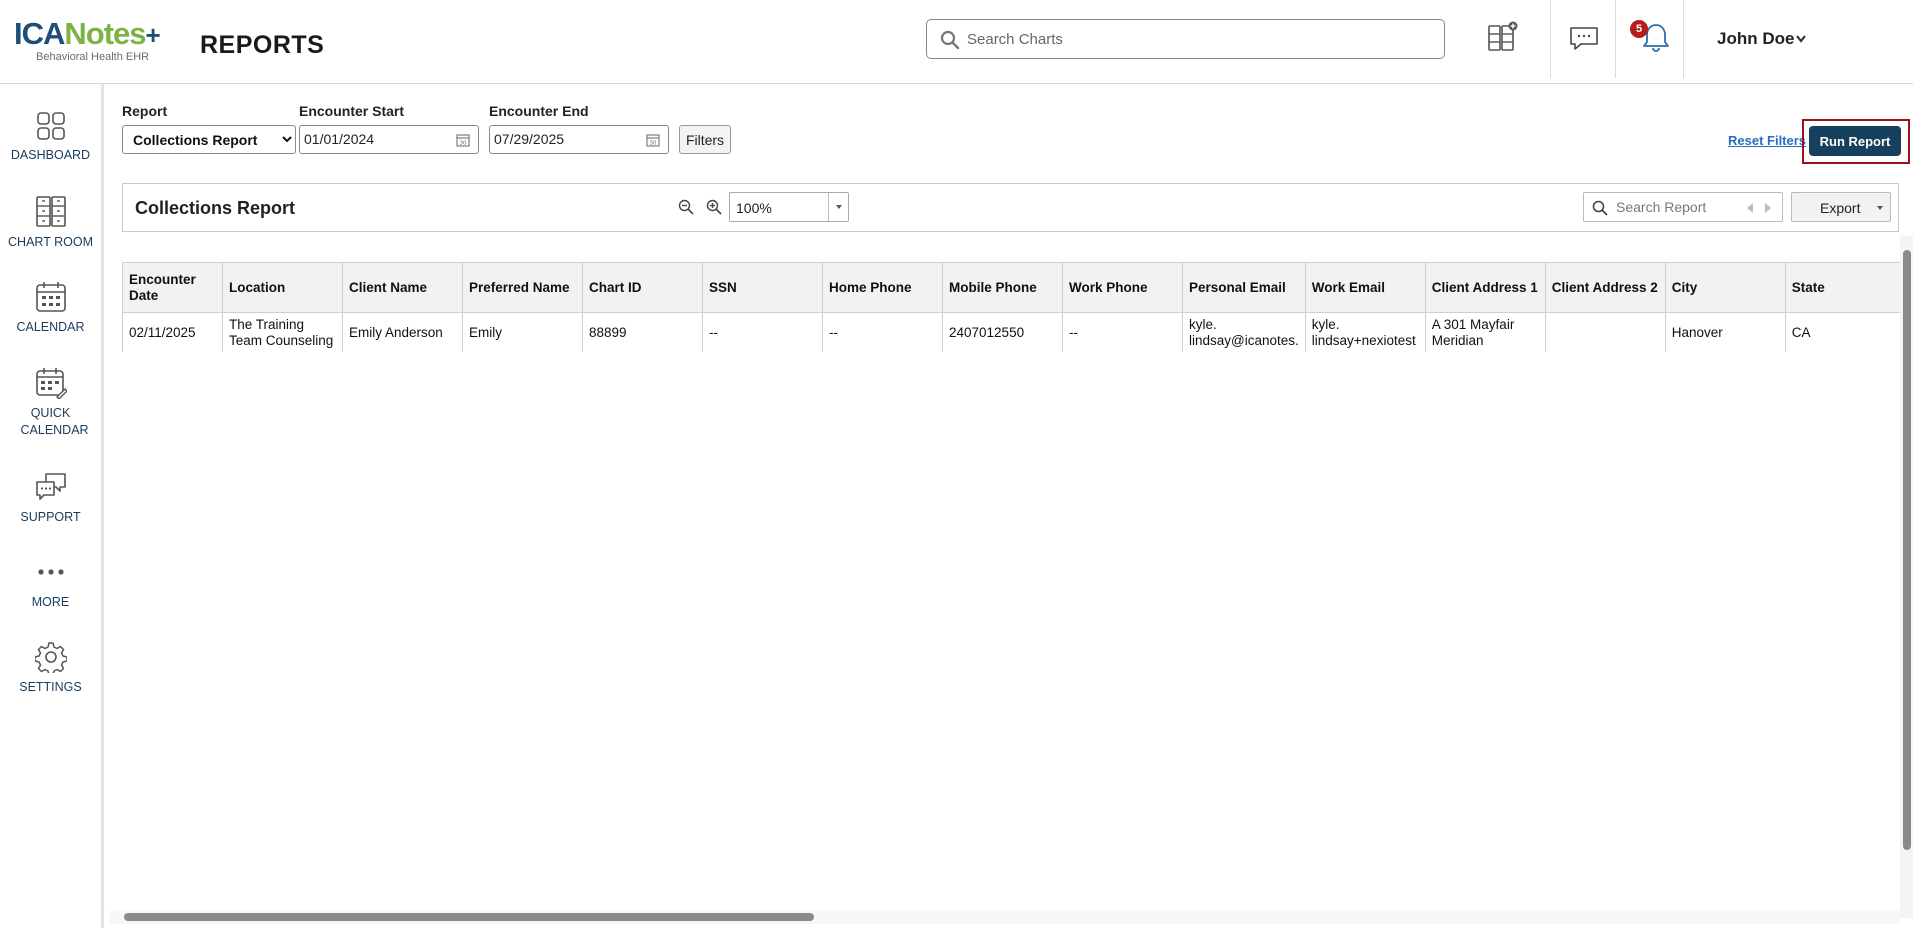 This screenshot has width=1913, height=928. Describe the element at coordinates (1768, 208) in the screenshot. I see `next-match-icon` at that location.